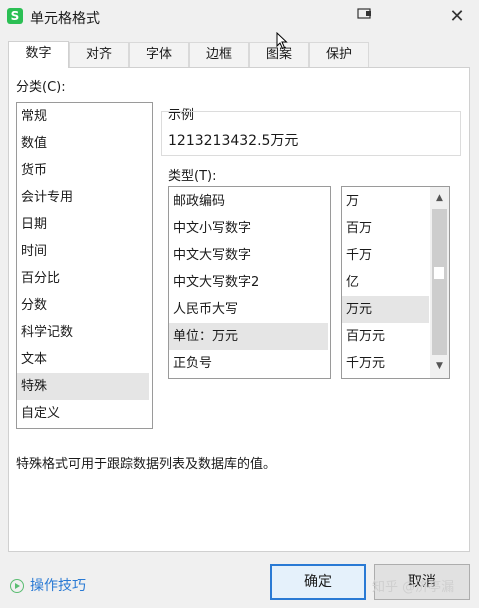  I want to click on scroll-up-icon: ▲, so click(439, 198).